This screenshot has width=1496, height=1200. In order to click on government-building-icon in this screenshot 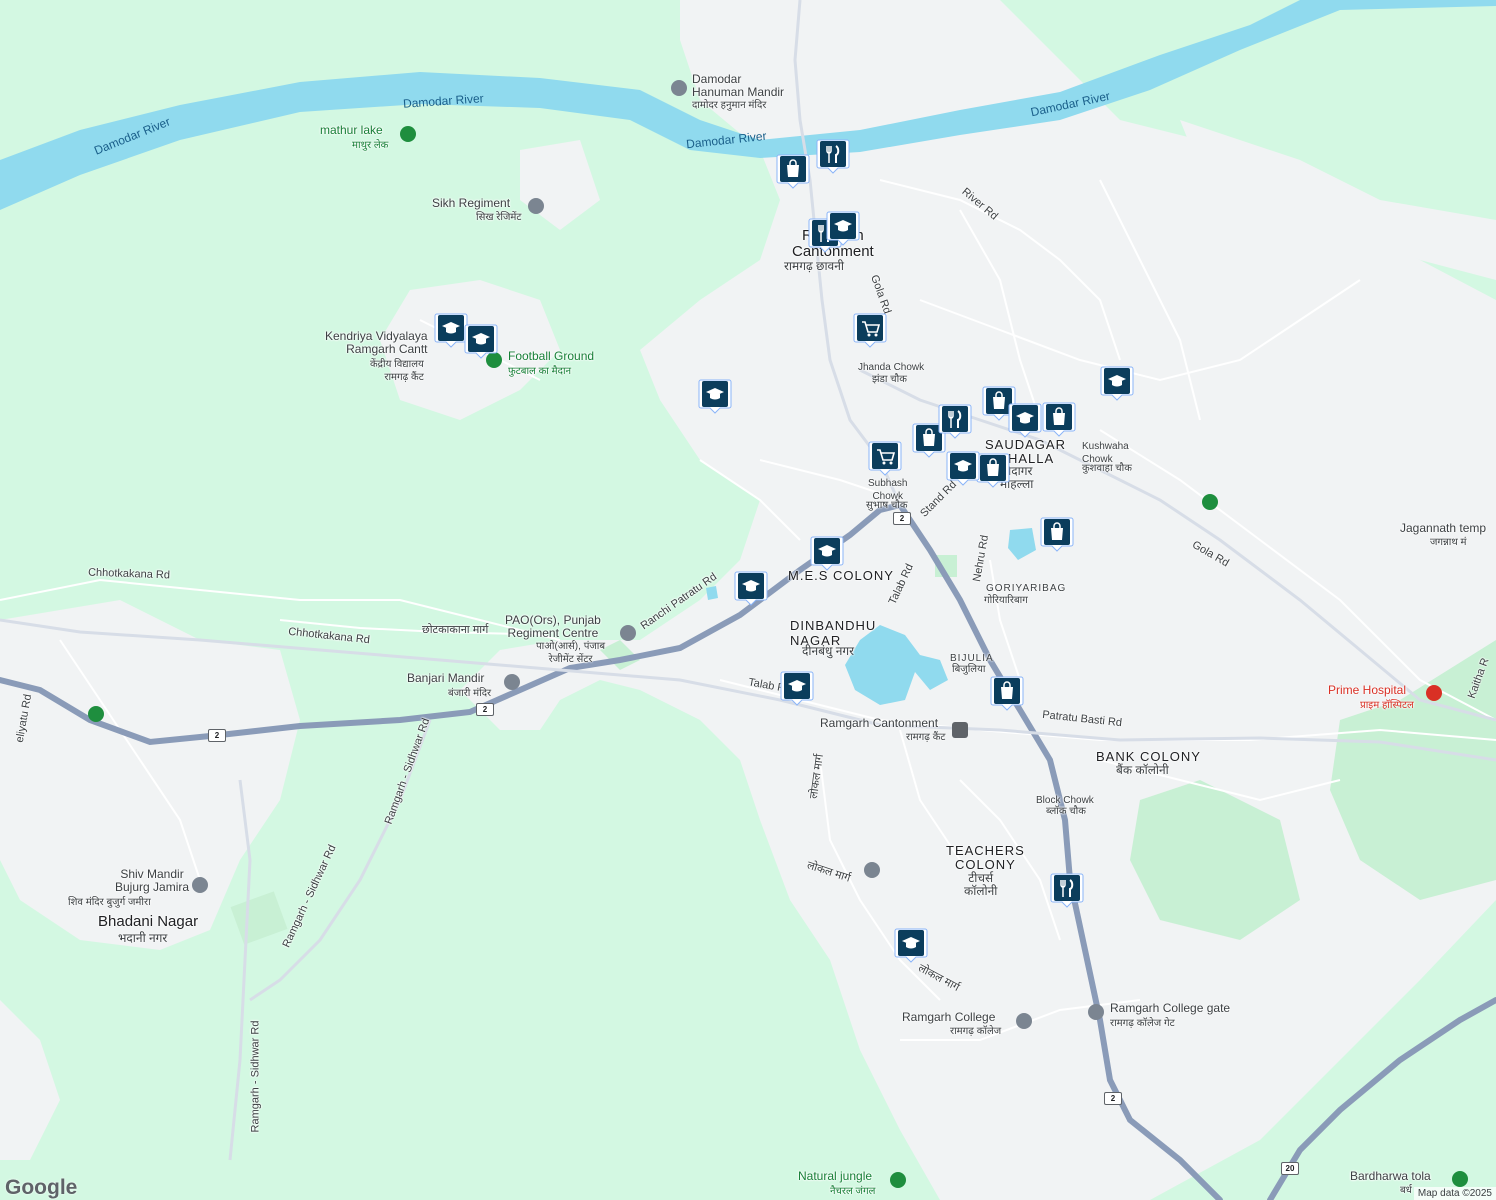, I will do `click(628, 633)`.